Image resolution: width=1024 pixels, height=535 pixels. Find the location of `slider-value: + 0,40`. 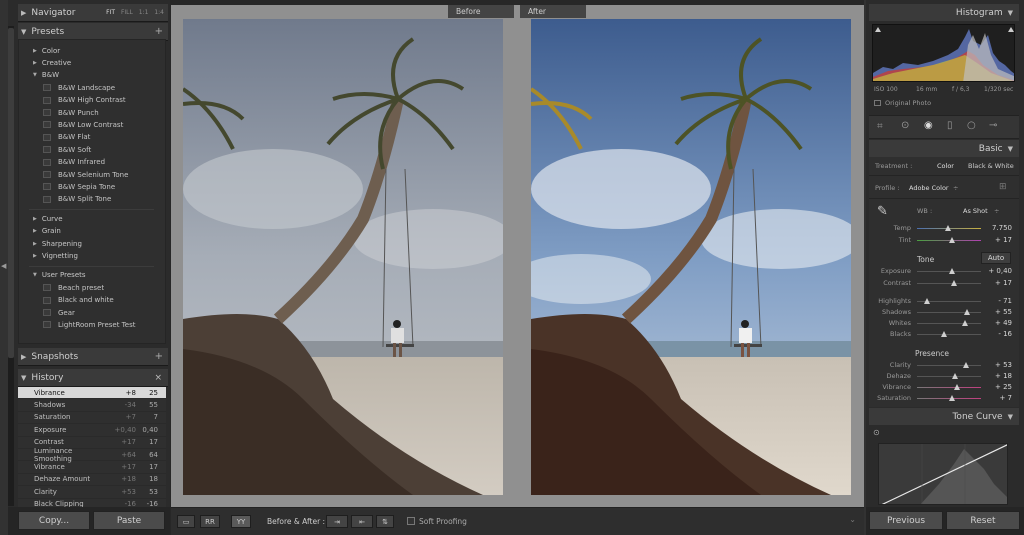

slider-value: + 0,40 is located at coordinates (997, 271).